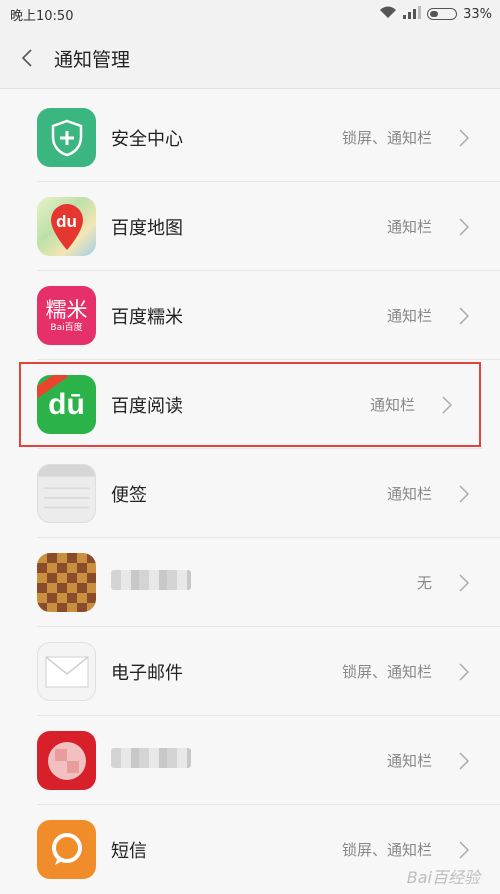  I want to click on header: 通知管理, so click(250, 58).